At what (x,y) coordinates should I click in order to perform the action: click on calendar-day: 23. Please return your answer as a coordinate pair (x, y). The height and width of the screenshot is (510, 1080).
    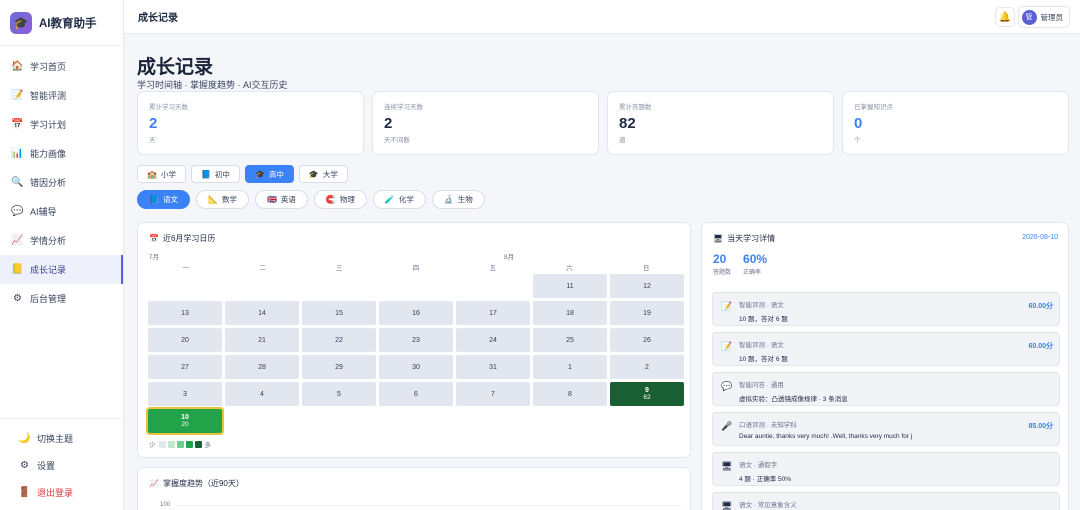
    Looking at the image, I should click on (416, 340).